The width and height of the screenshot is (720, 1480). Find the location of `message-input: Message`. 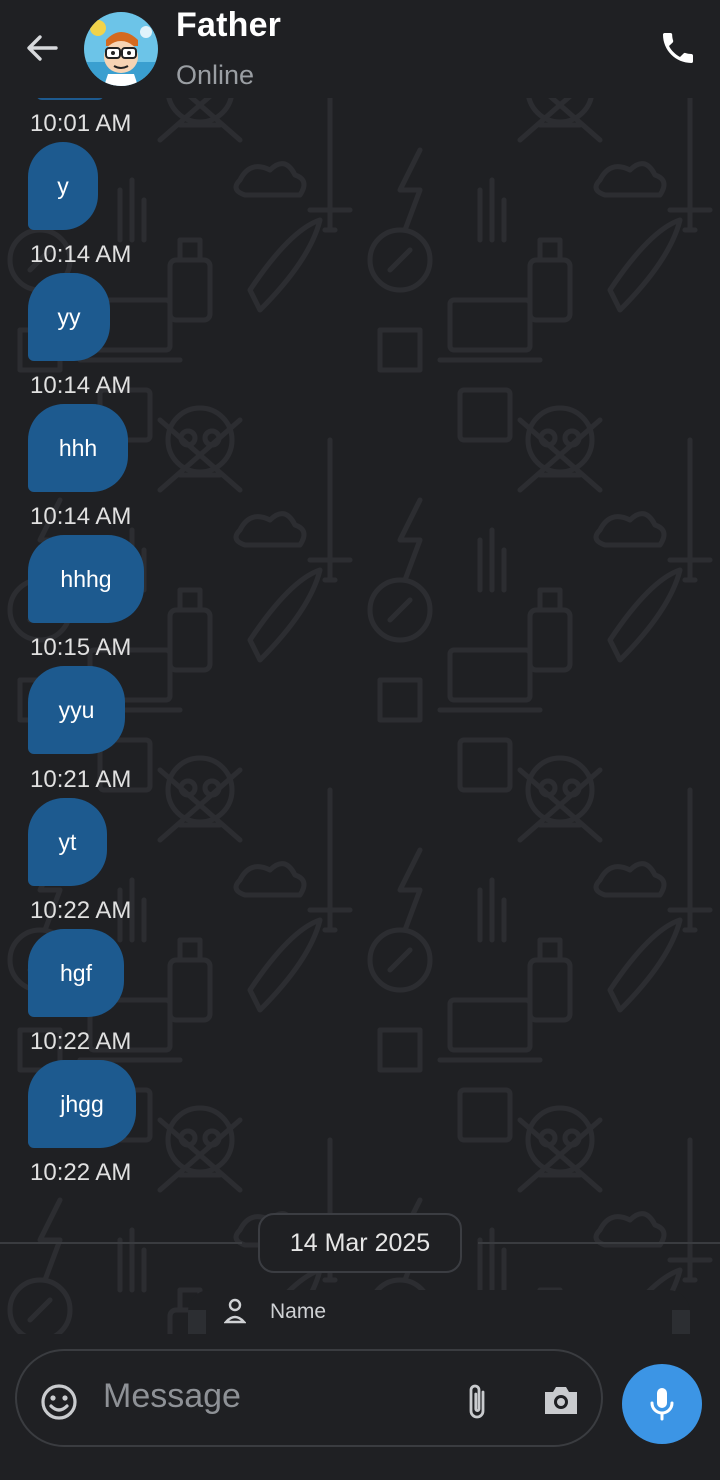

message-input: Message is located at coordinates (309, 1398).